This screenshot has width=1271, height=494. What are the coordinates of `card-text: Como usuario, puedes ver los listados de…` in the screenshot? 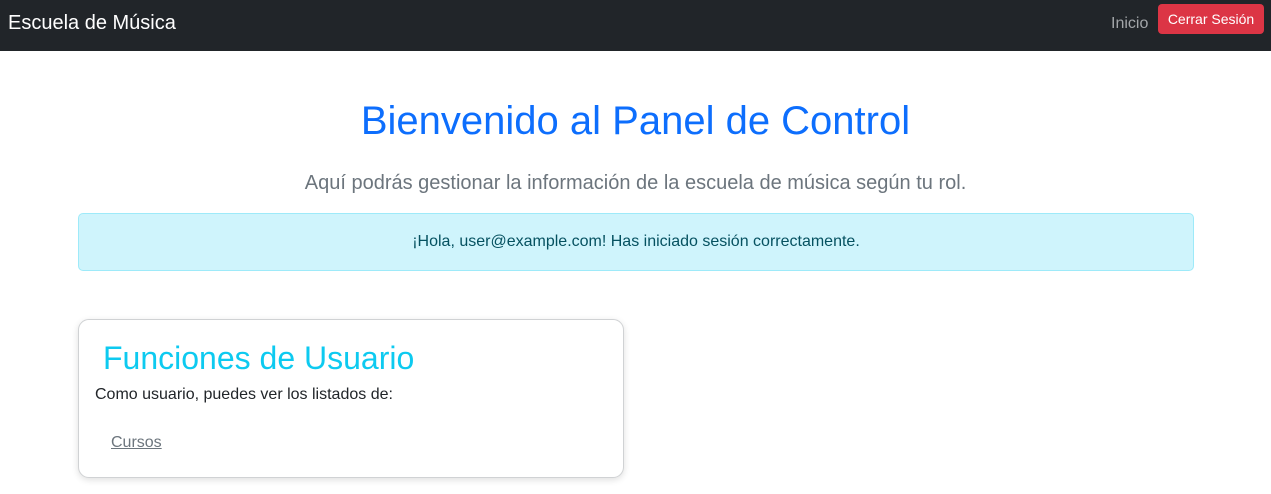 It's located at (244, 394).